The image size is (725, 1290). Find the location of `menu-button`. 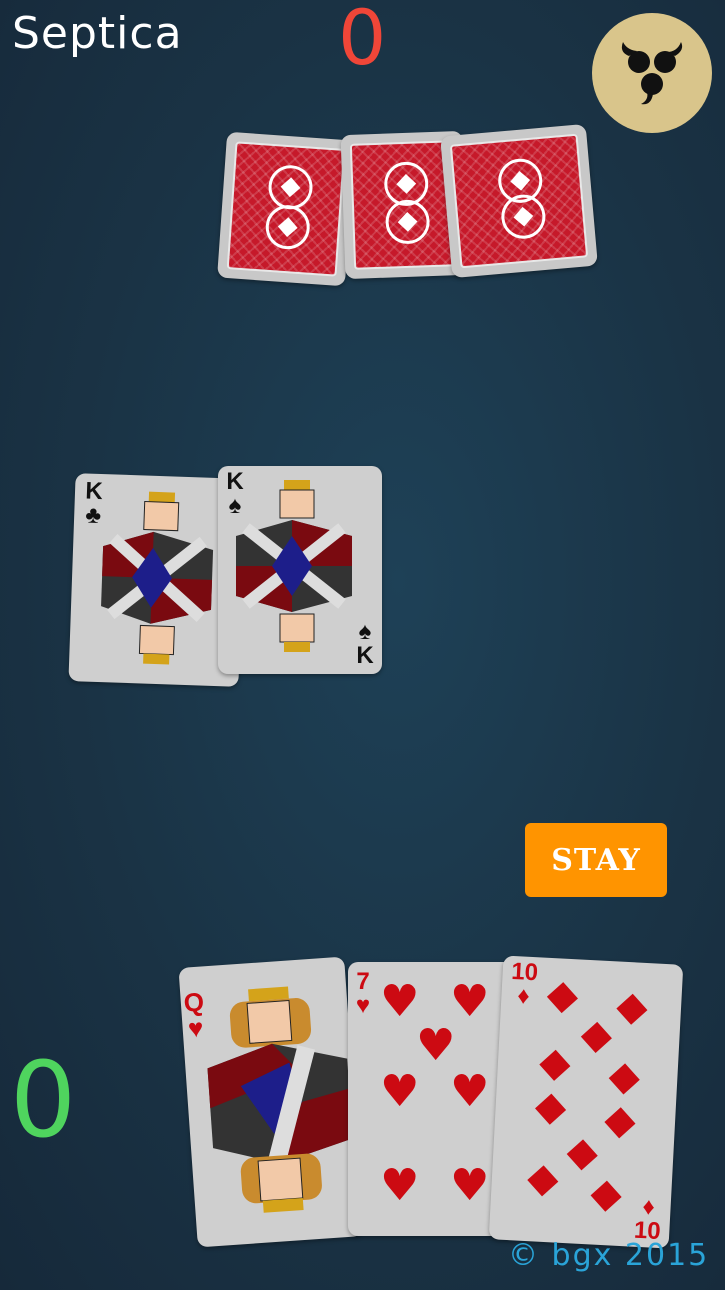

menu-button is located at coordinates (652, 73).